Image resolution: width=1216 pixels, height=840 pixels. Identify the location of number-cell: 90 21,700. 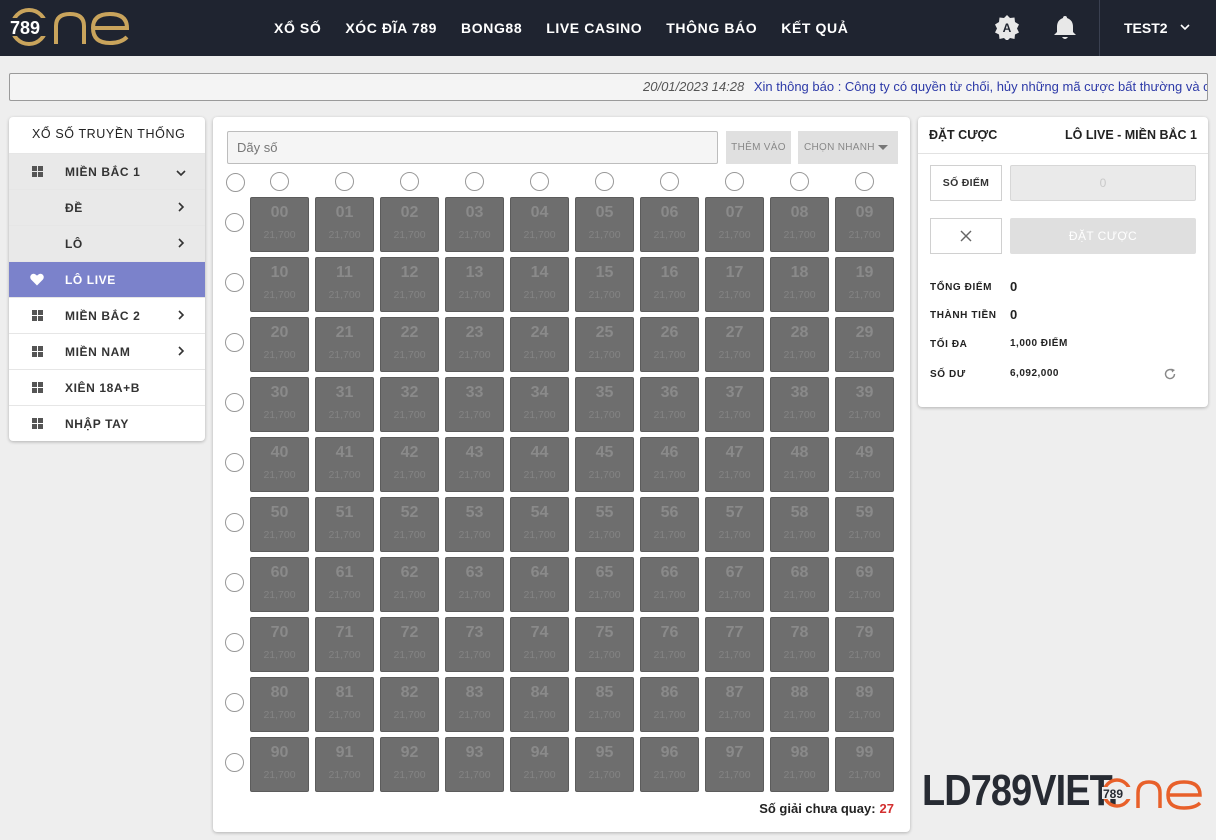
(279, 764).